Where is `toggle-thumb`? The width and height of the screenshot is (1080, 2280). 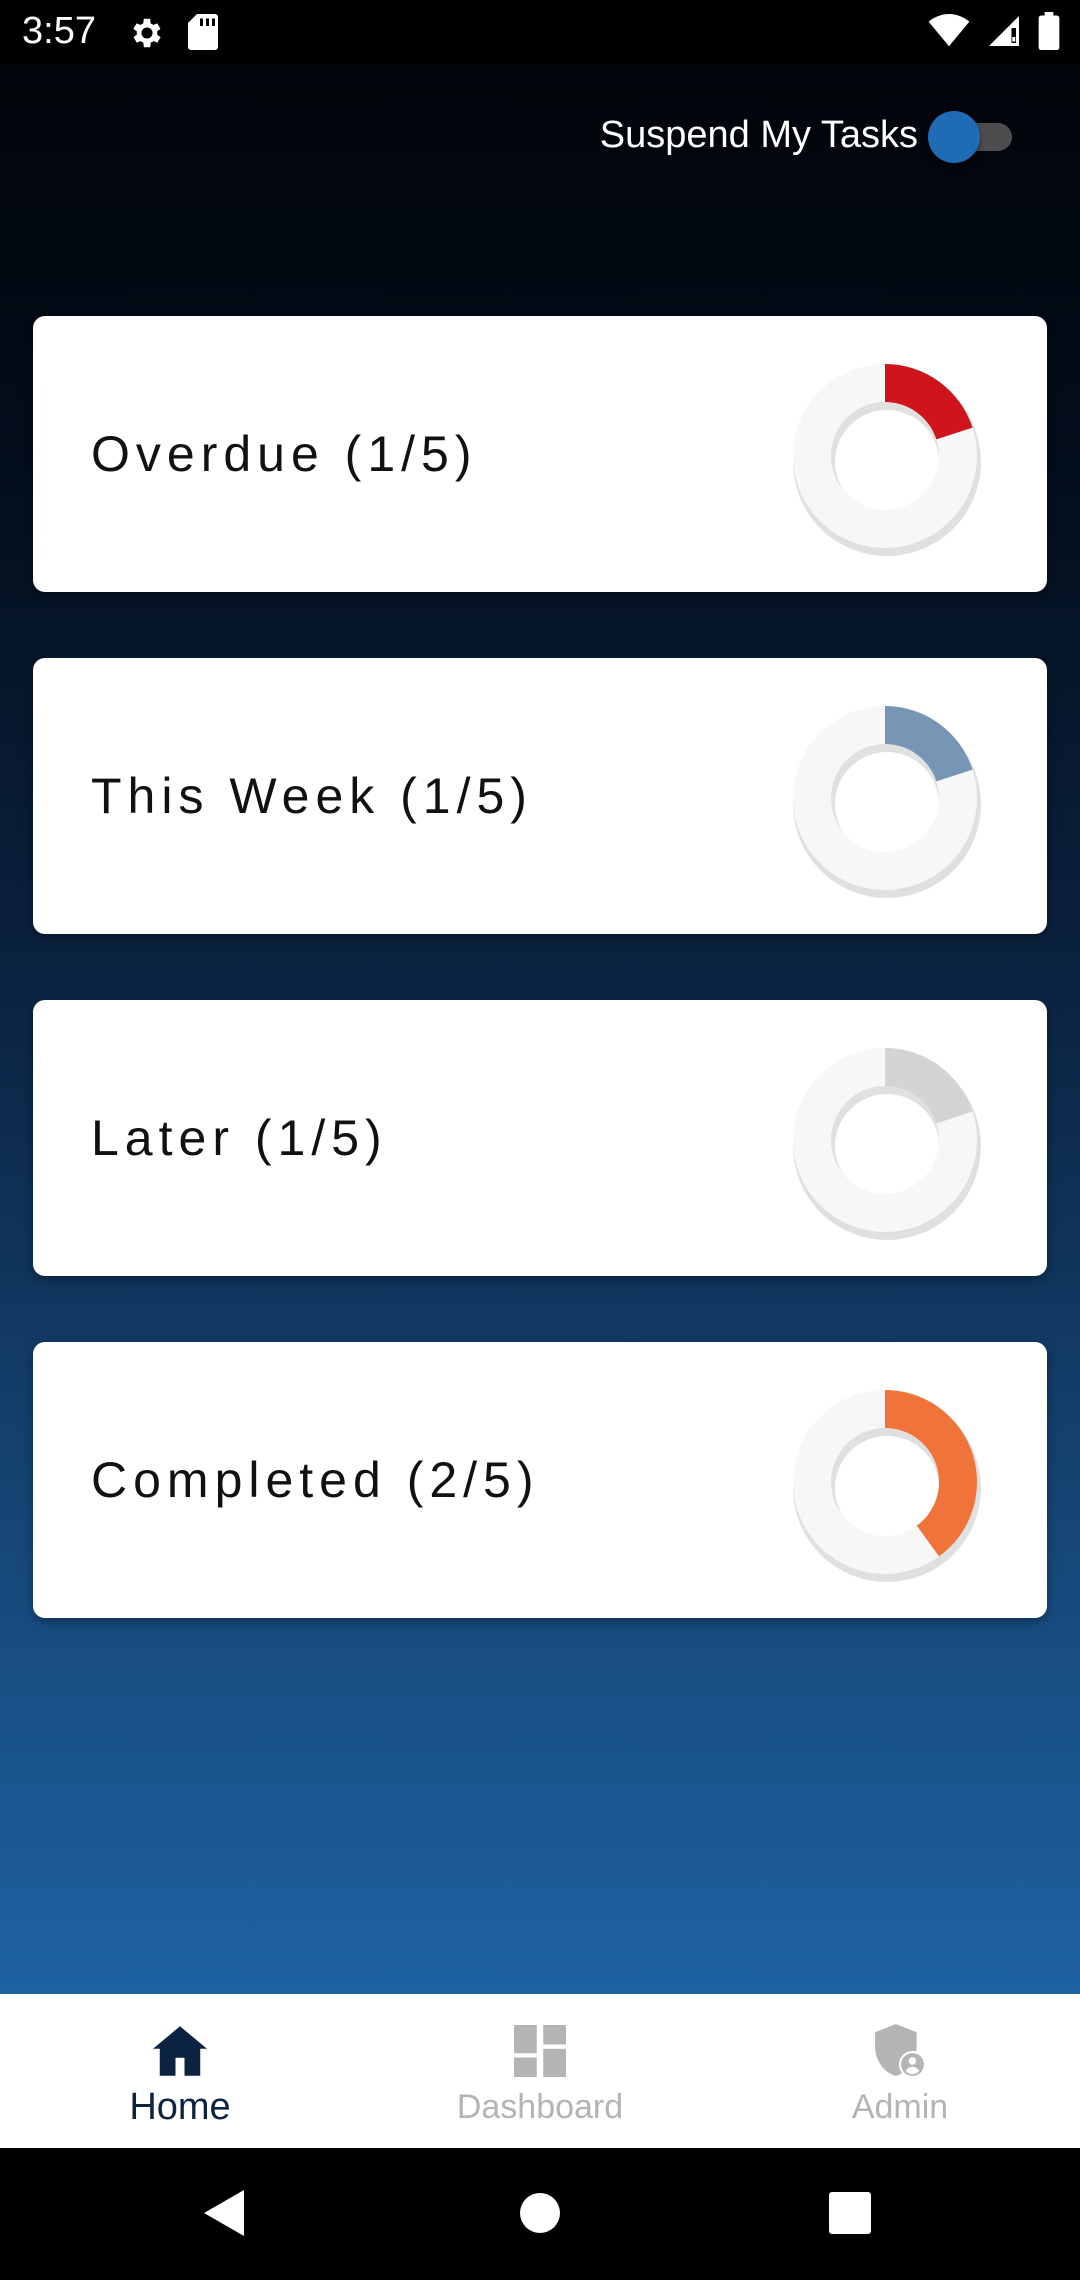 toggle-thumb is located at coordinates (954, 137).